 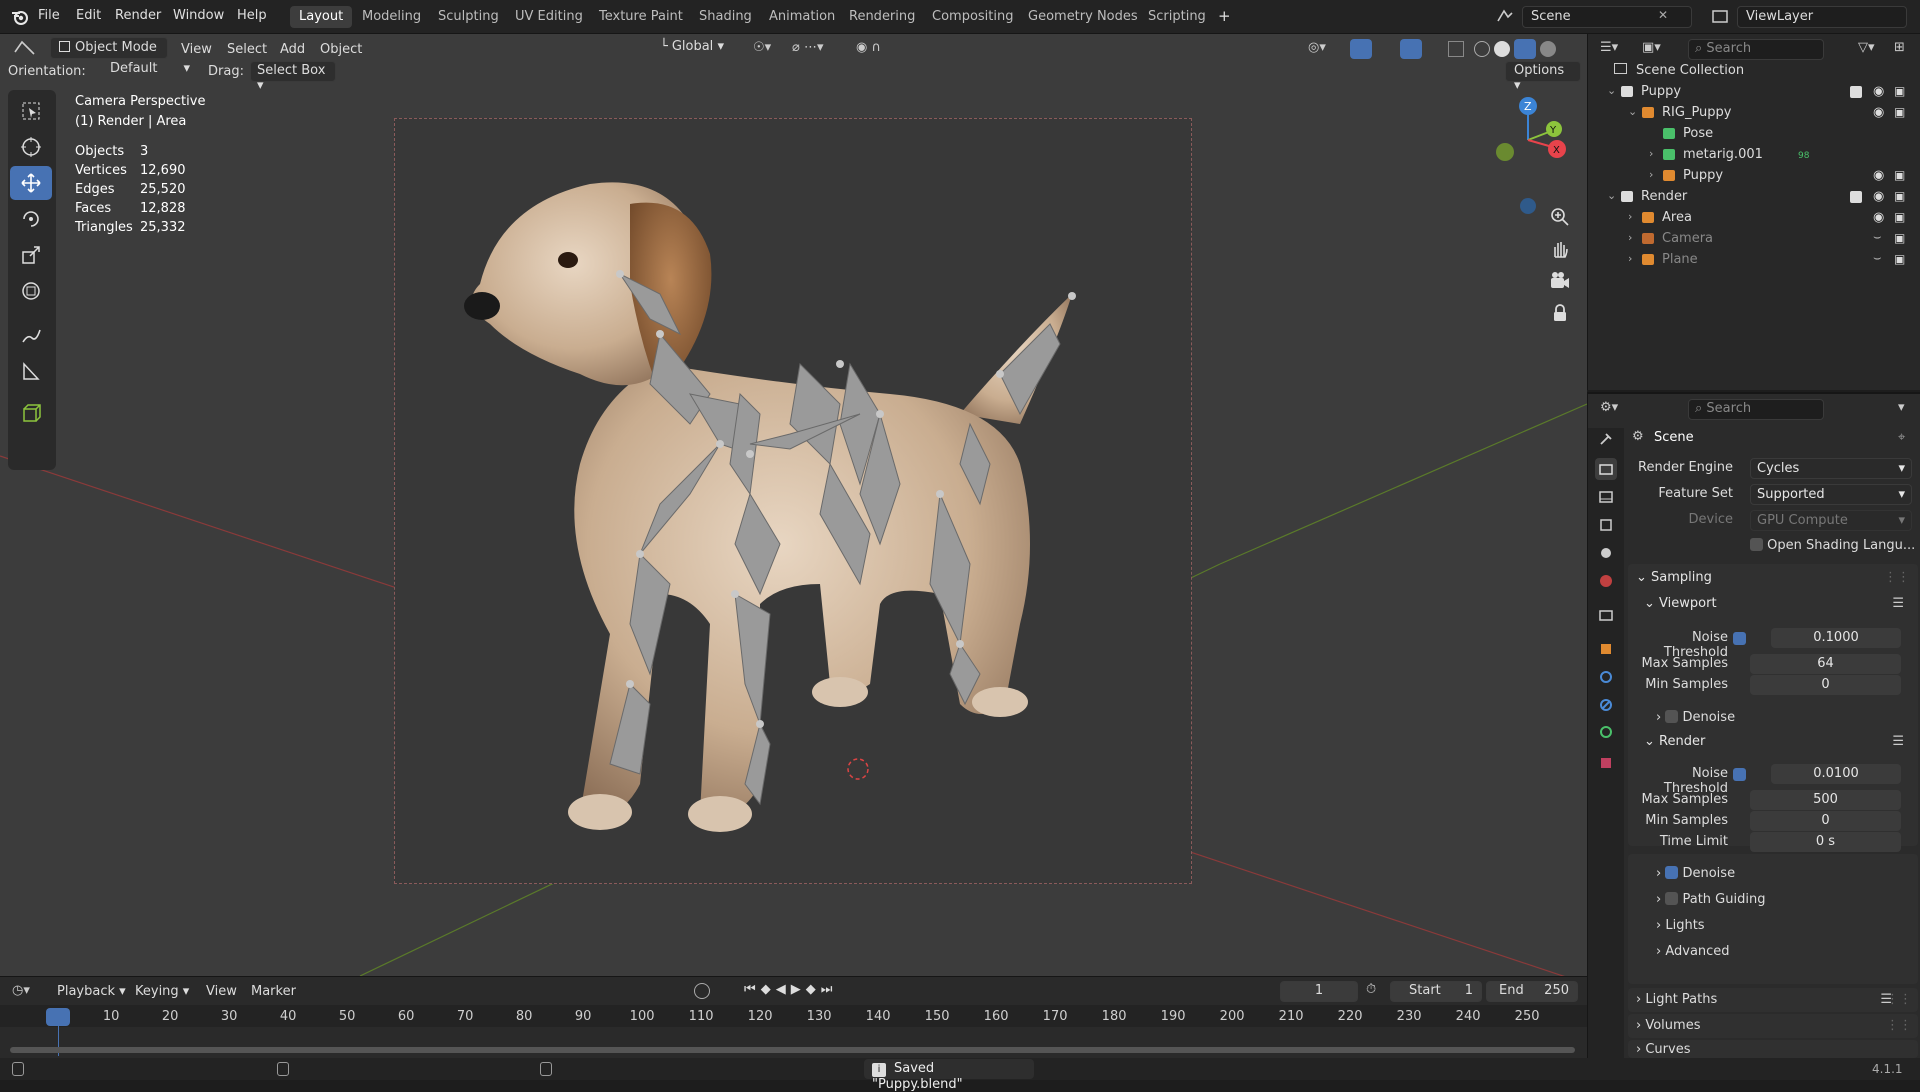 I want to click on exclude-checkbox, so click(x=1856, y=92).